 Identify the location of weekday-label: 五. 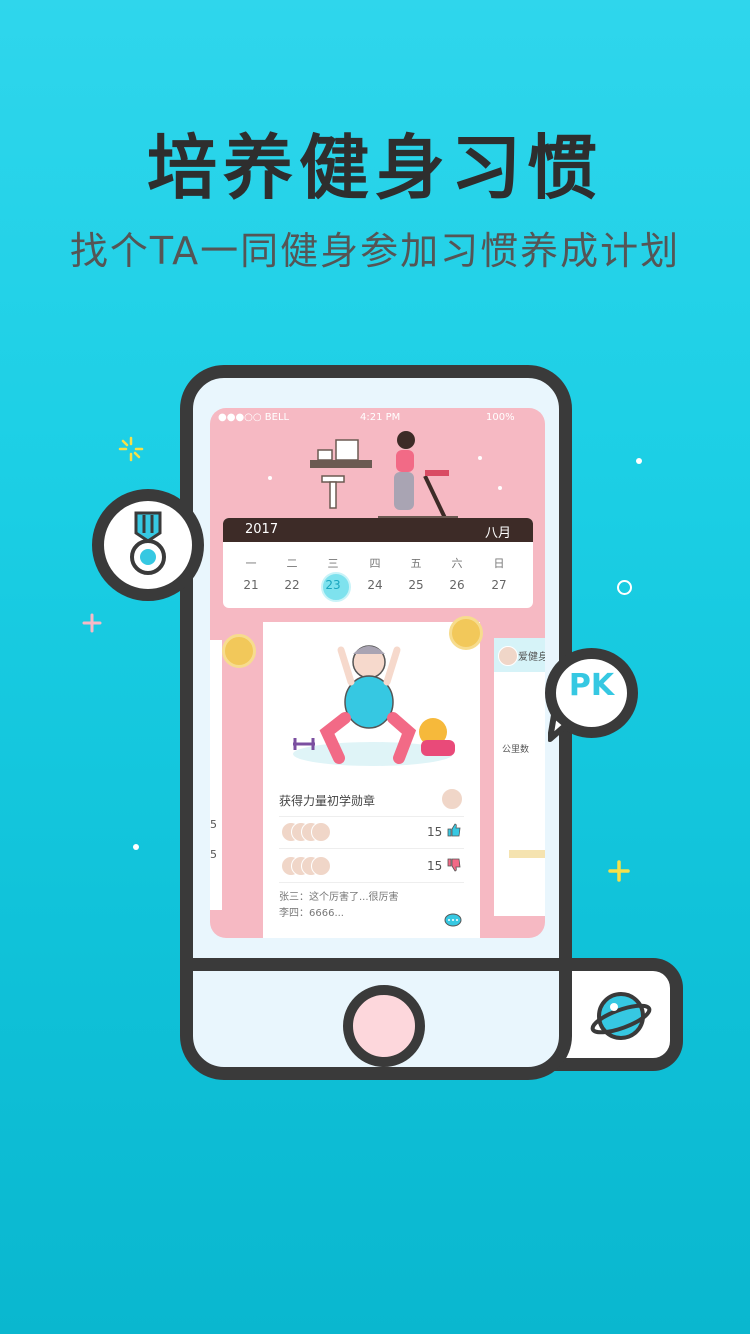
(416, 563).